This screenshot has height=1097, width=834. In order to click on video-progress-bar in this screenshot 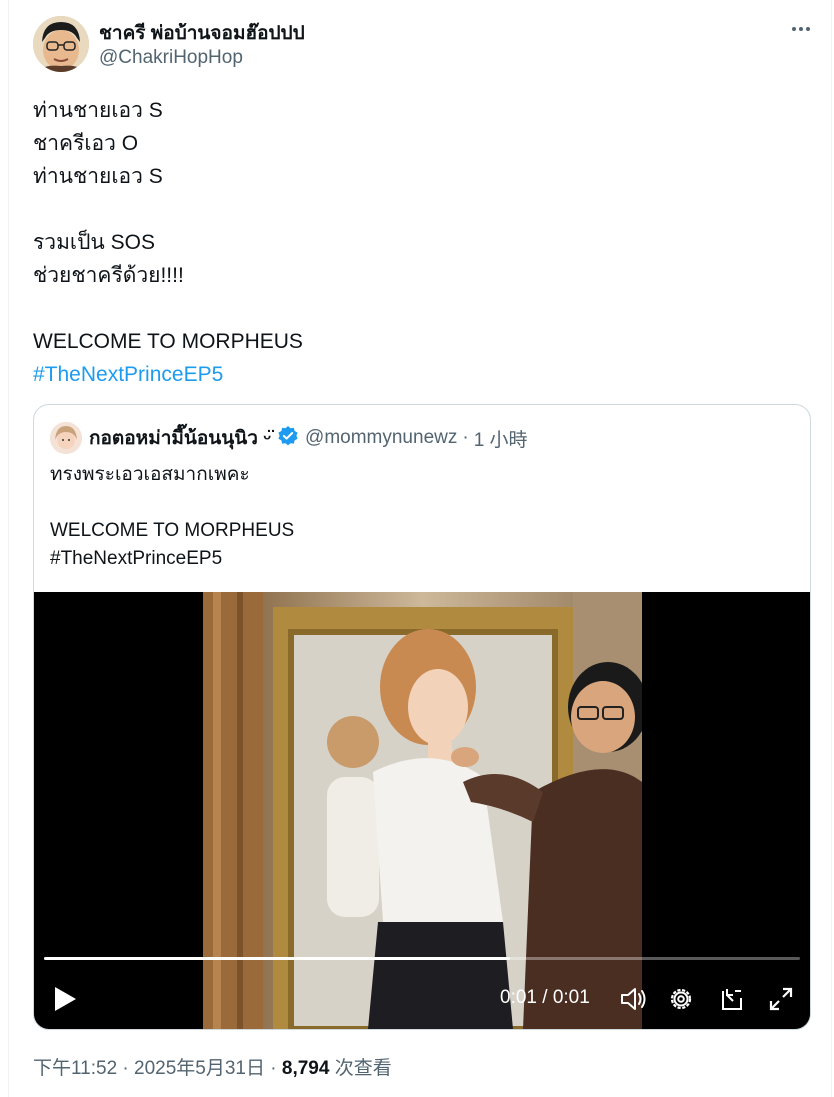, I will do `click(422, 958)`.